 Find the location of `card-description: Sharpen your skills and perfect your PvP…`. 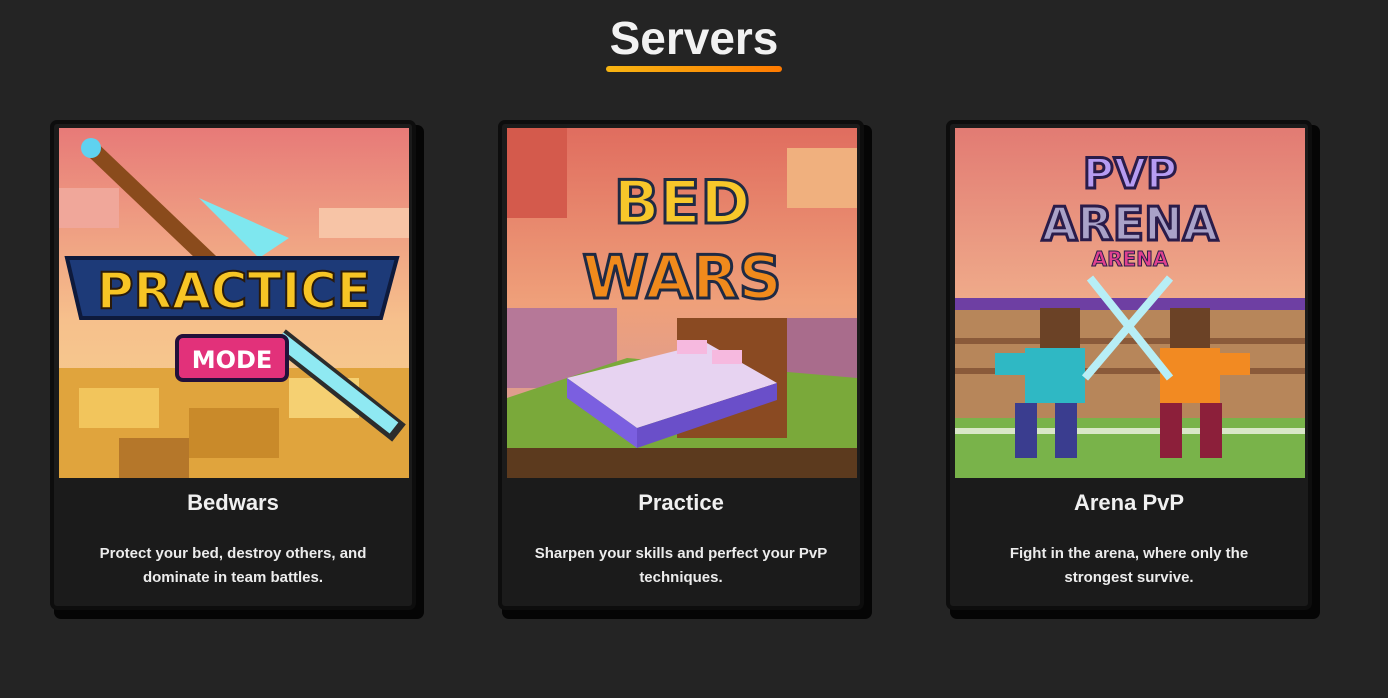

card-description: Sharpen your skills and perfect your PvP… is located at coordinates (681, 565).